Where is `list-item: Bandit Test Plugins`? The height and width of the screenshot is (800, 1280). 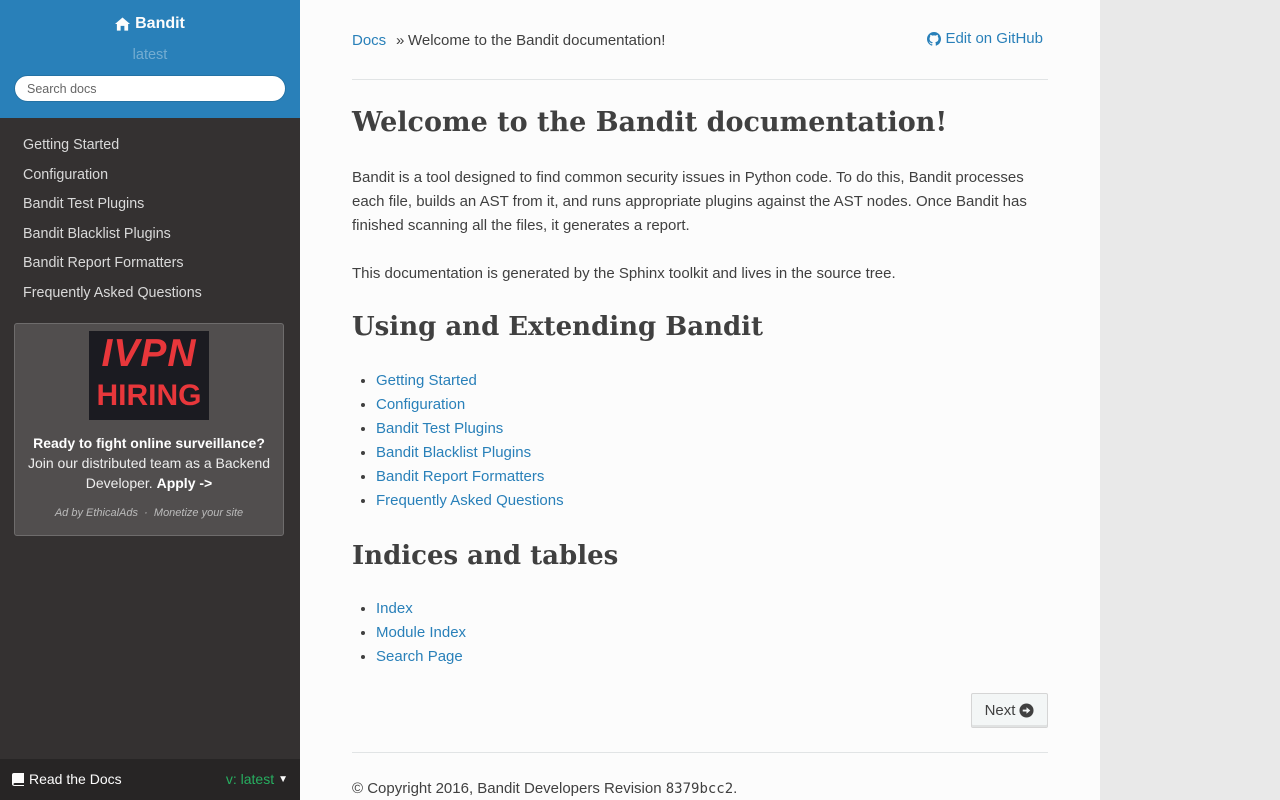 list-item: Bandit Test Plugins is located at coordinates (470, 429).